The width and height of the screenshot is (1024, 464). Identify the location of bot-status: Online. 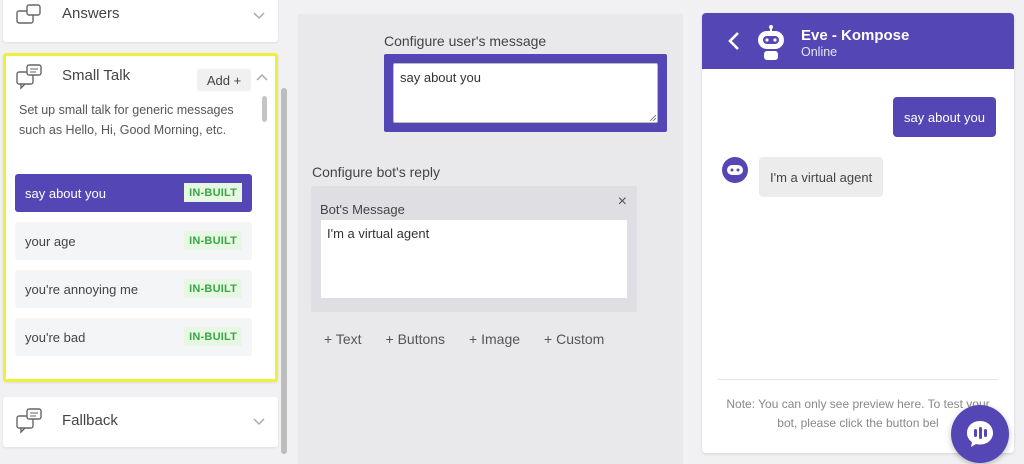
(819, 52).